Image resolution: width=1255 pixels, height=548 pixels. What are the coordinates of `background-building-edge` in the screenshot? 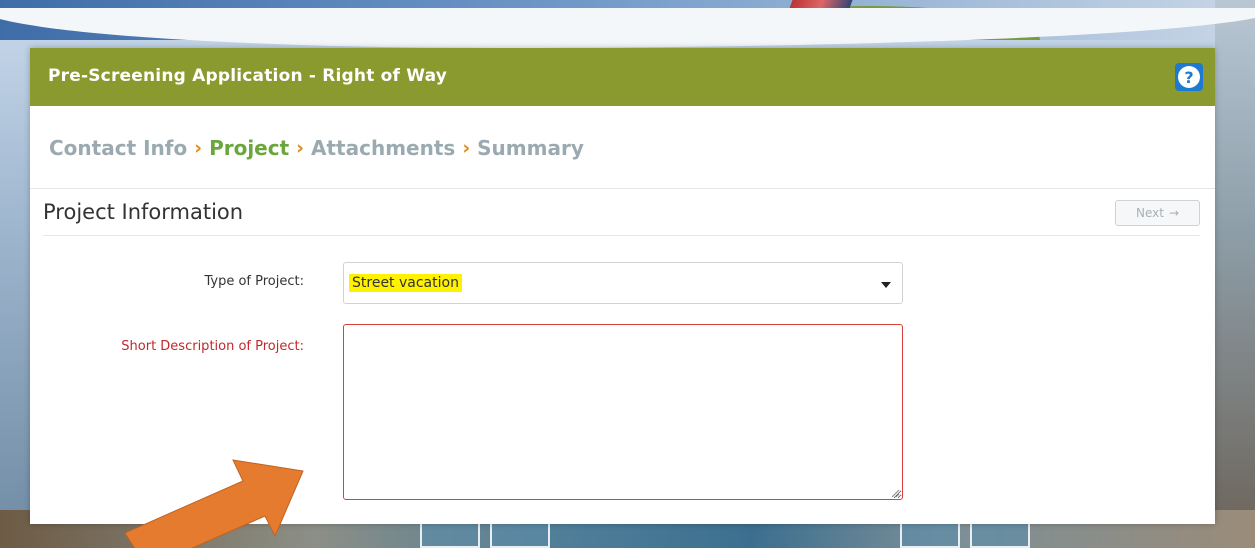 It's located at (1235, 274).